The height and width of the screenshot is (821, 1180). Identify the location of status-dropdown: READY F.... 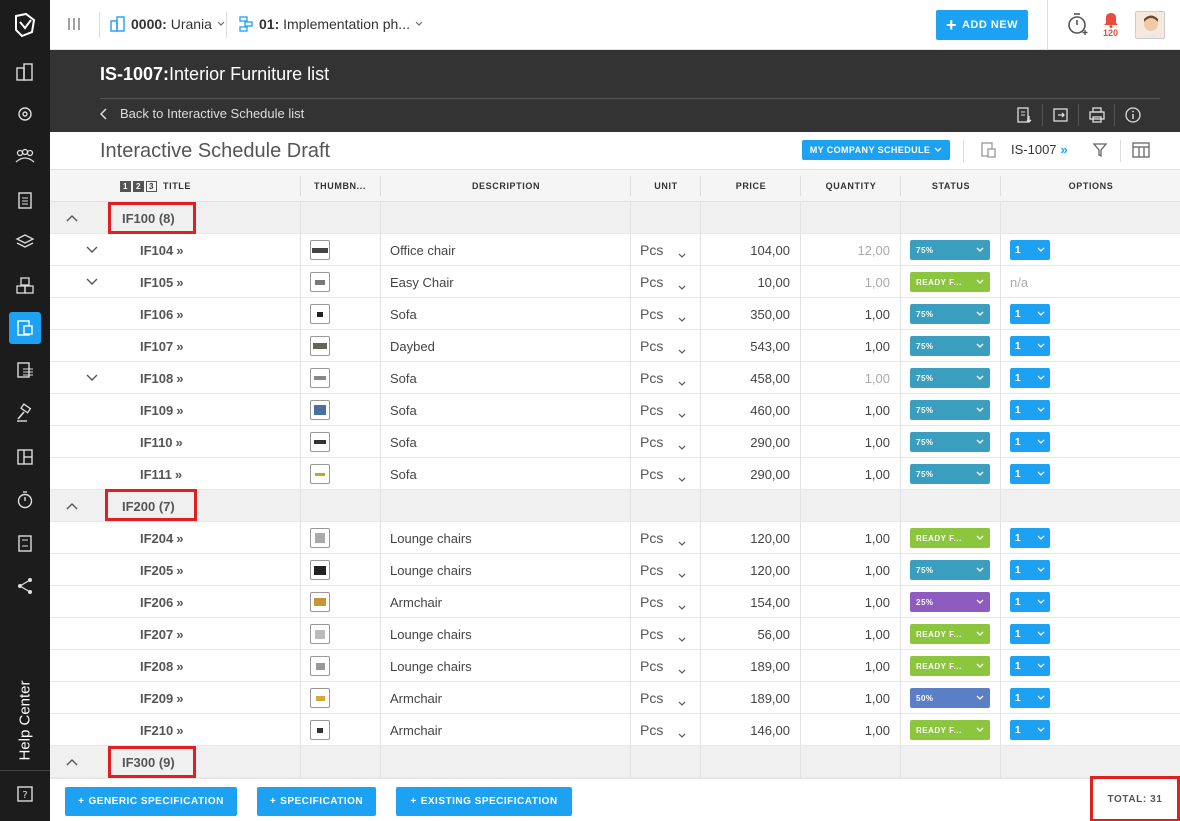
(950, 282).